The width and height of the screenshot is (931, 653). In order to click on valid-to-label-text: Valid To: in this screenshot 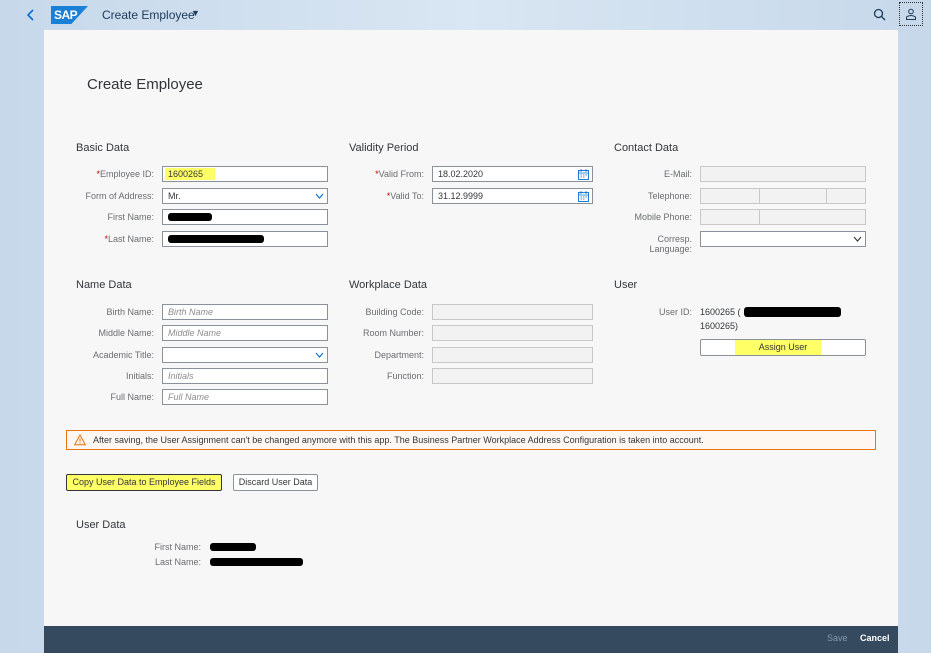, I will do `click(407, 196)`.